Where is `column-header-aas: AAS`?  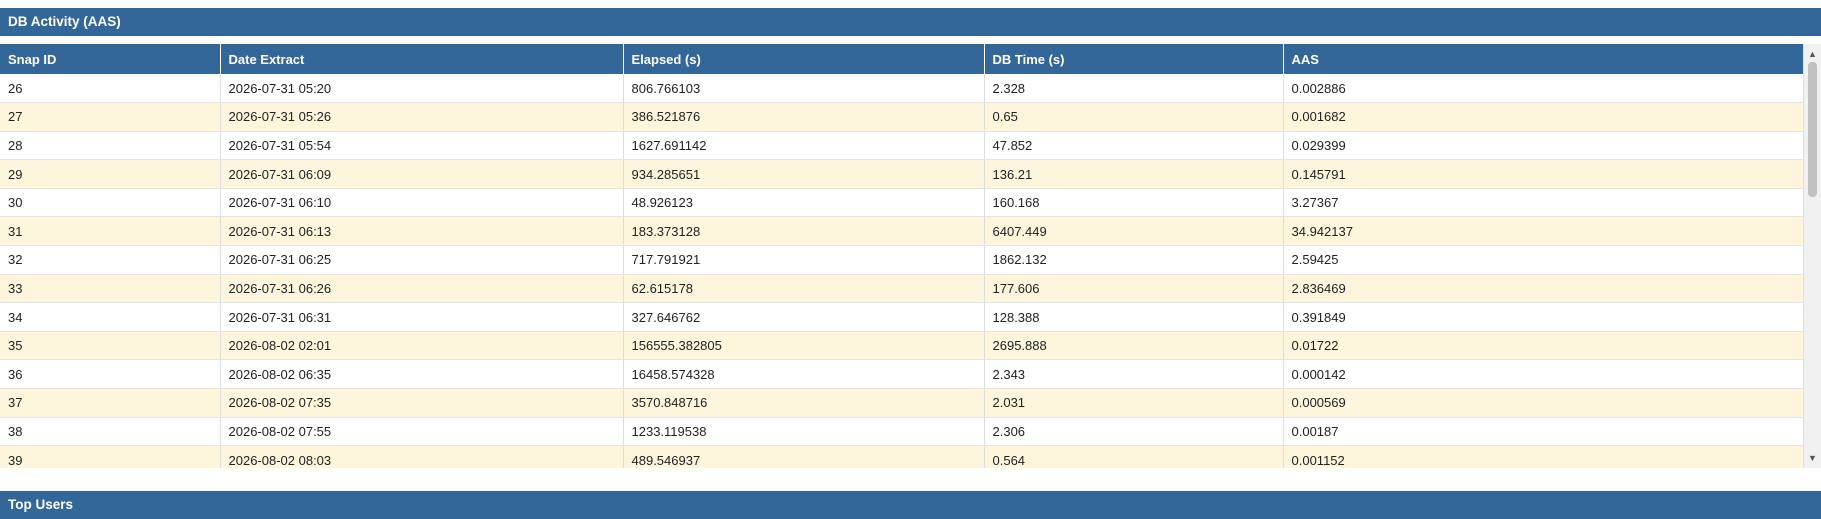 column-header-aas: AAS is located at coordinates (1543, 59).